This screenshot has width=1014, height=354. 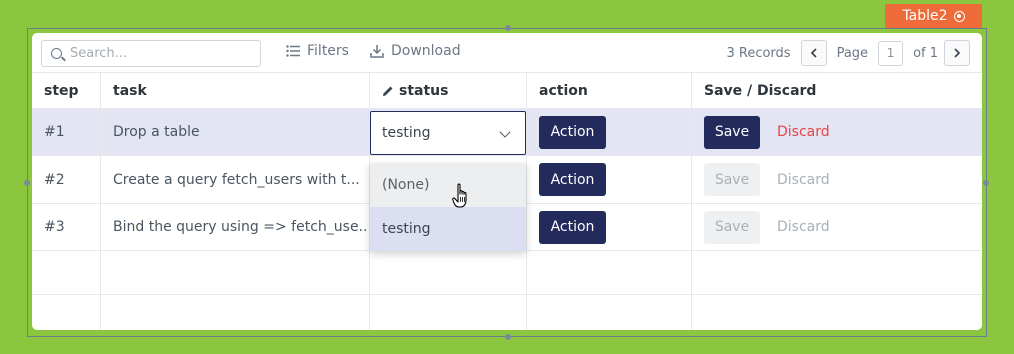 I want to click on table-header-row: step task status action Save / Discard, so click(x=507, y=91).